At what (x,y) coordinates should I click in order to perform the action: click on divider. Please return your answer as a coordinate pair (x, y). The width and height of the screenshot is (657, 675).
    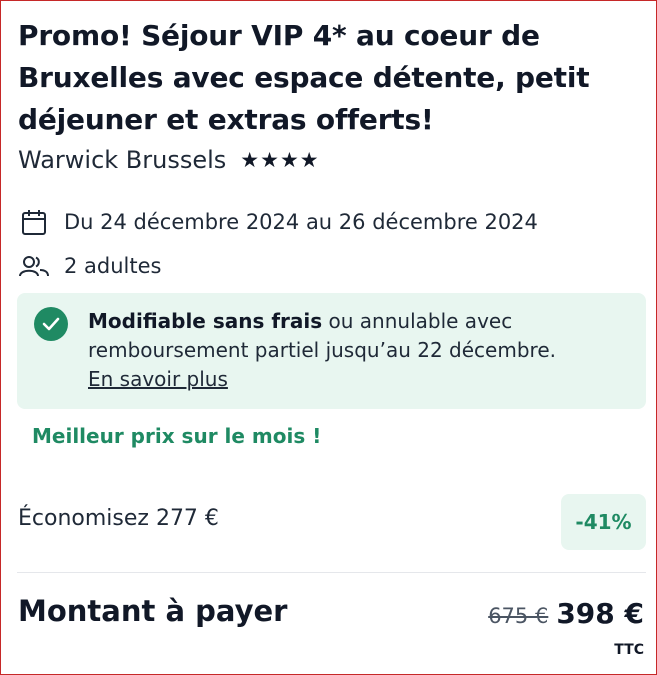
    Looking at the image, I should click on (331, 572).